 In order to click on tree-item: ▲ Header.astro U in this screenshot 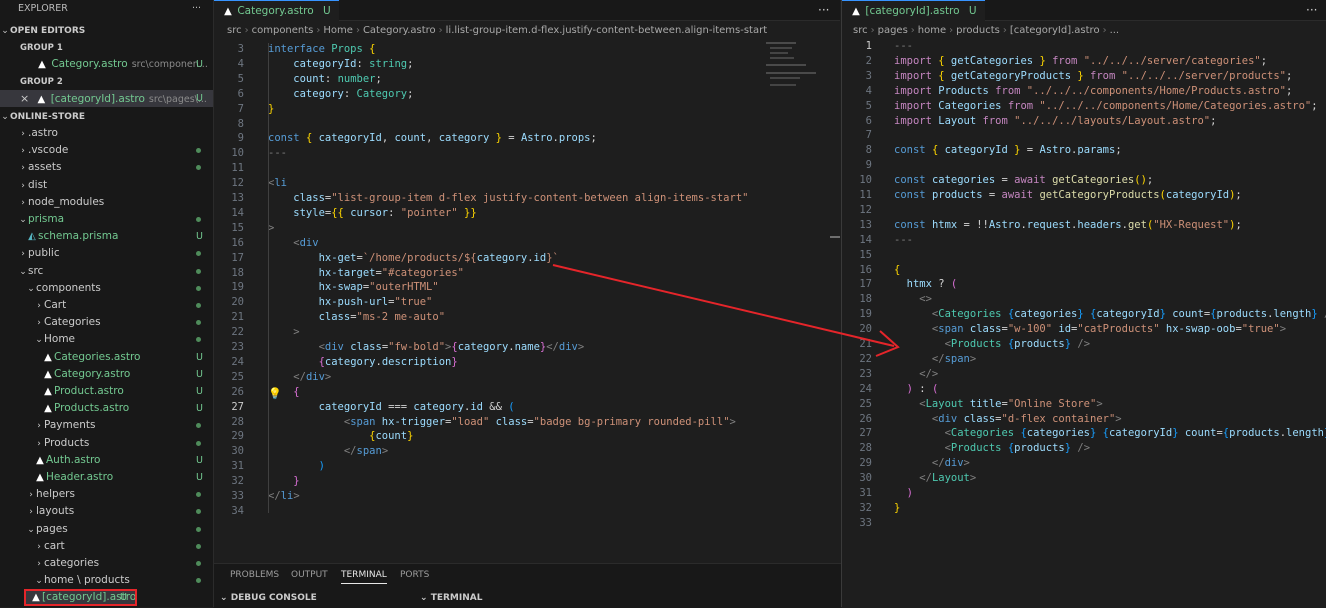, I will do `click(106, 477)`.